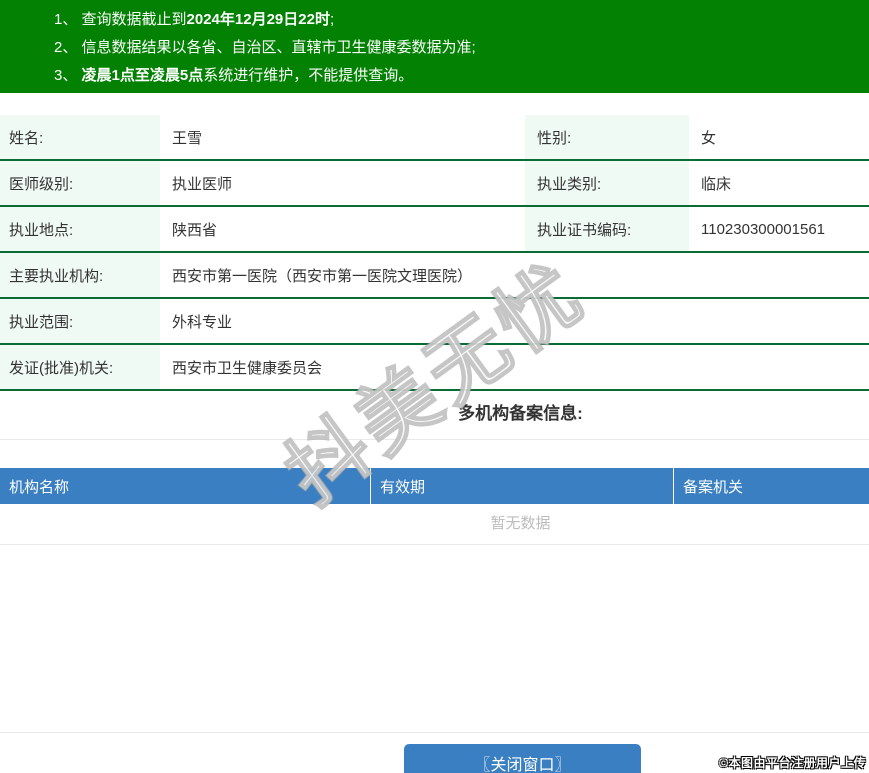 This screenshot has width=869, height=773. What do you see at coordinates (456, 20) in the screenshot?
I see `notice-line-1: 1、 查询数据截止到2024年12月29日22时;` at bounding box center [456, 20].